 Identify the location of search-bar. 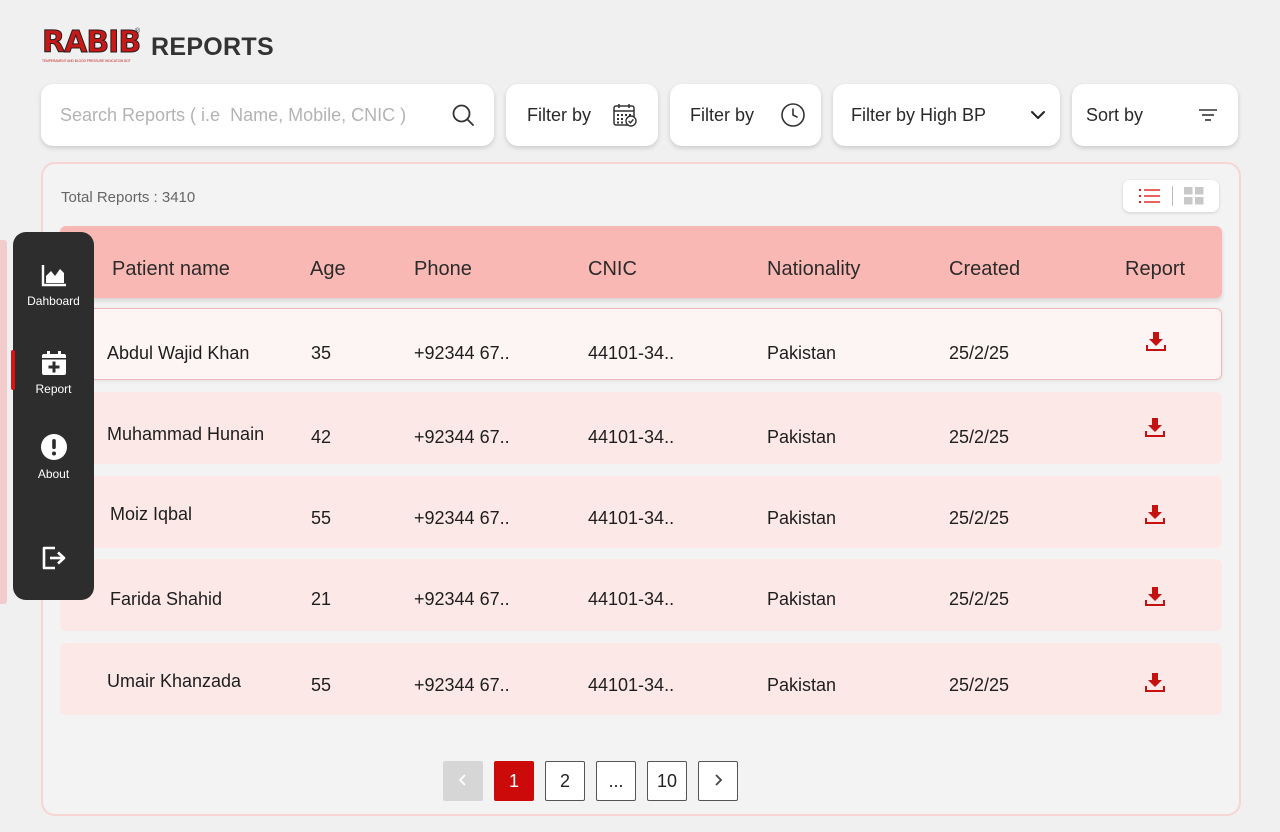
(267, 115).